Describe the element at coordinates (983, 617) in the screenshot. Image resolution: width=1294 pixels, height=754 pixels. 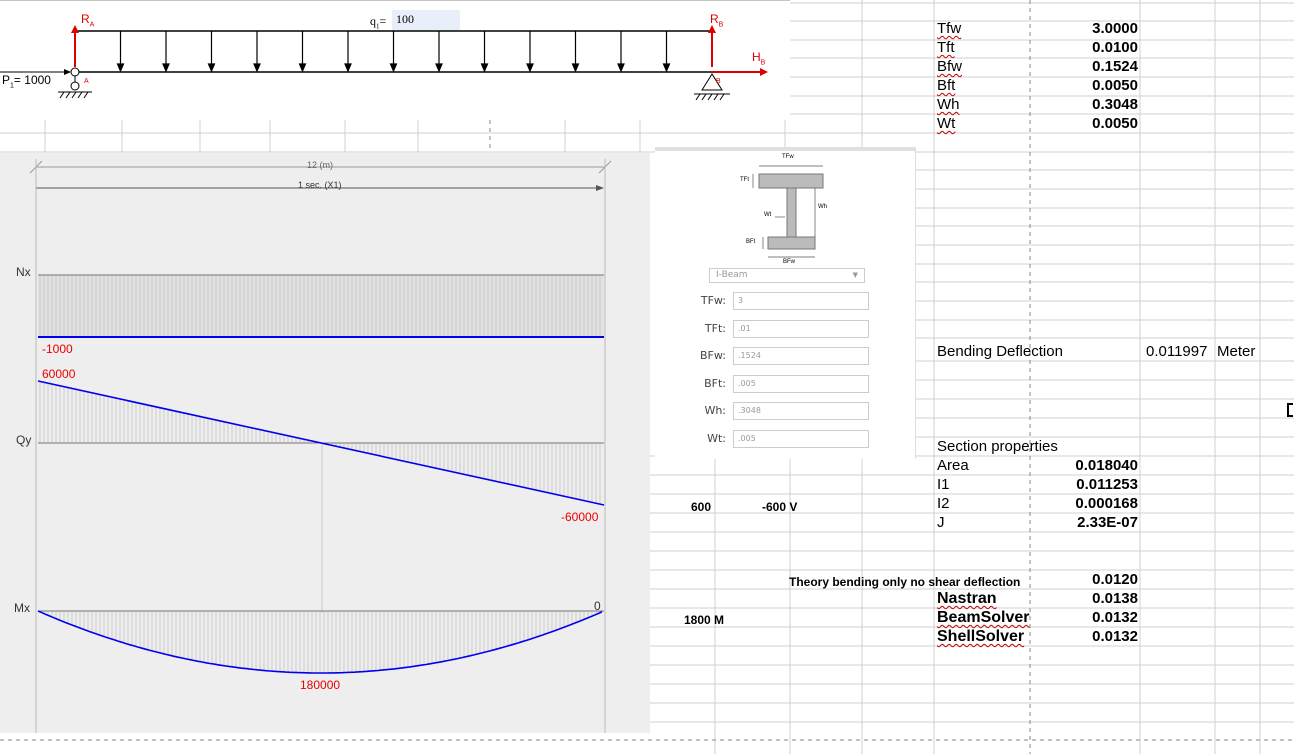
I see `solver-name: BeamSolver` at that location.